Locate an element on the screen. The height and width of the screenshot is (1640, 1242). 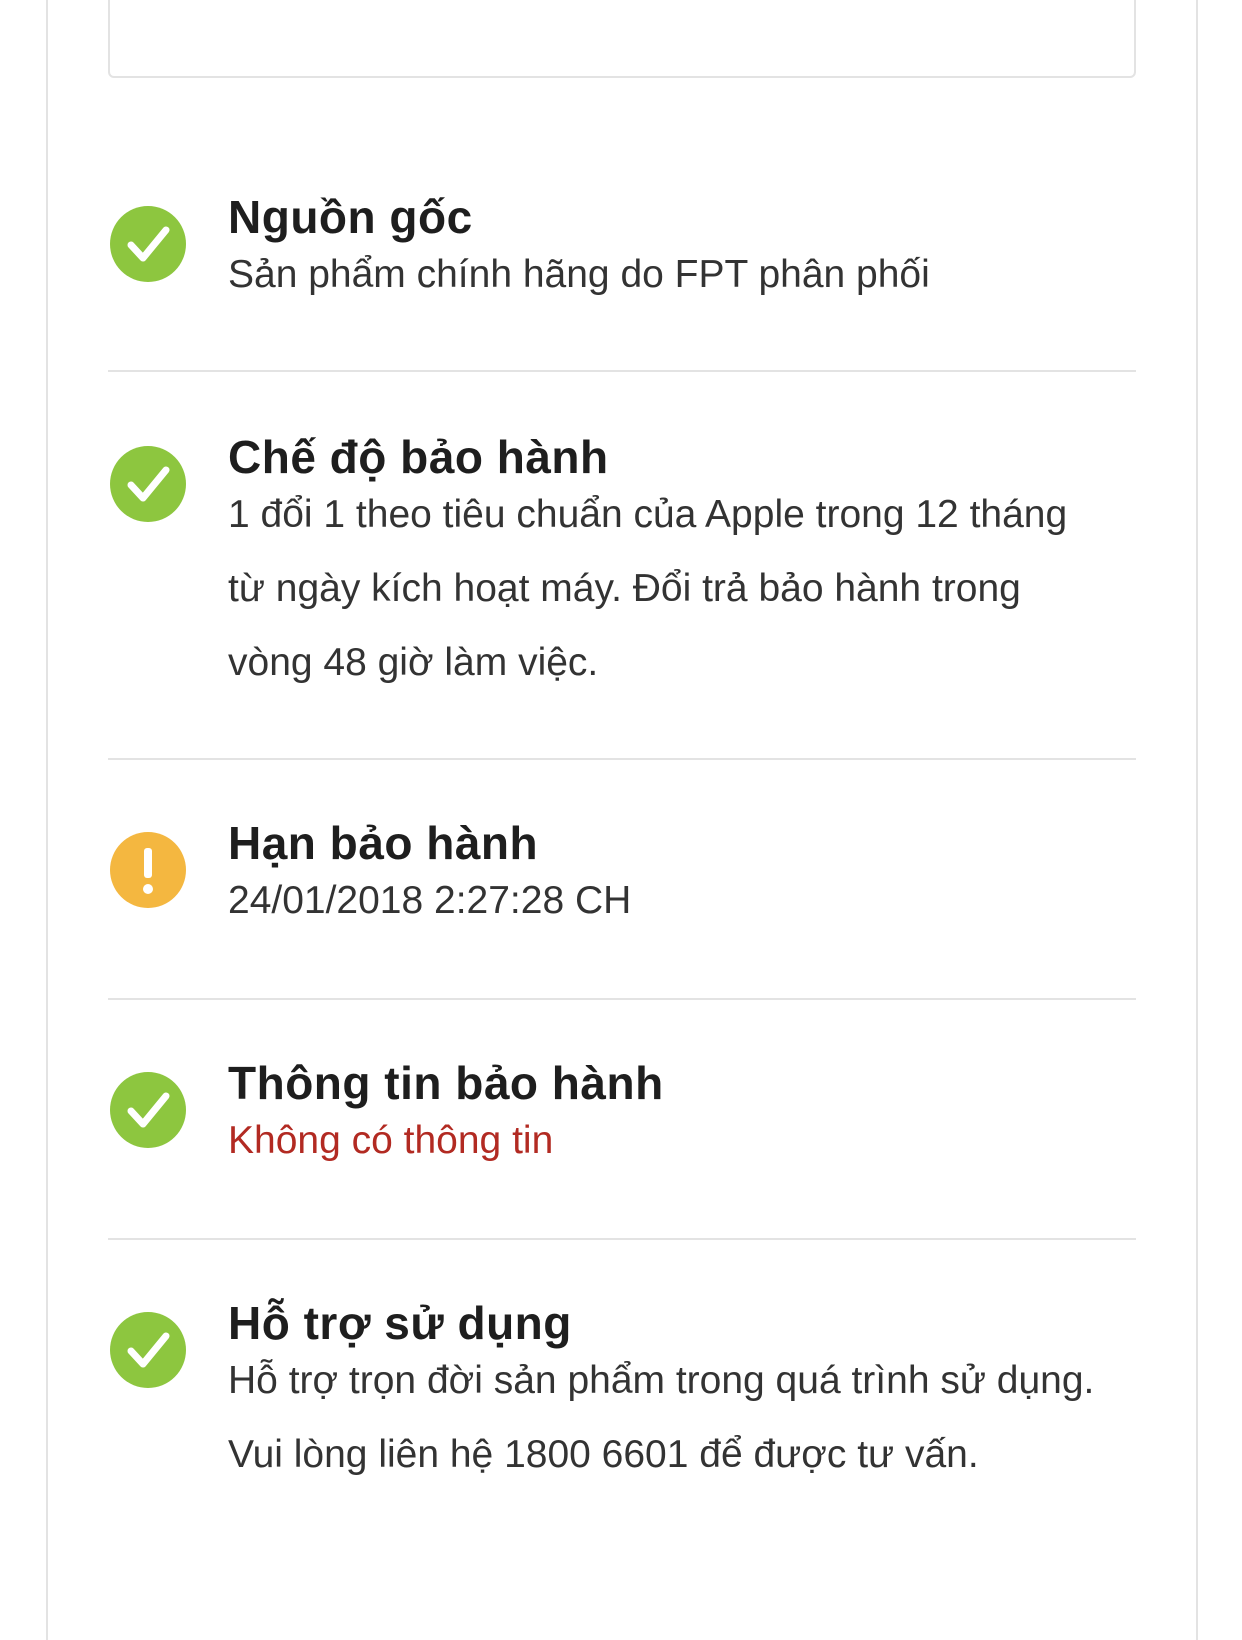
top-panel is located at coordinates (622, 39).